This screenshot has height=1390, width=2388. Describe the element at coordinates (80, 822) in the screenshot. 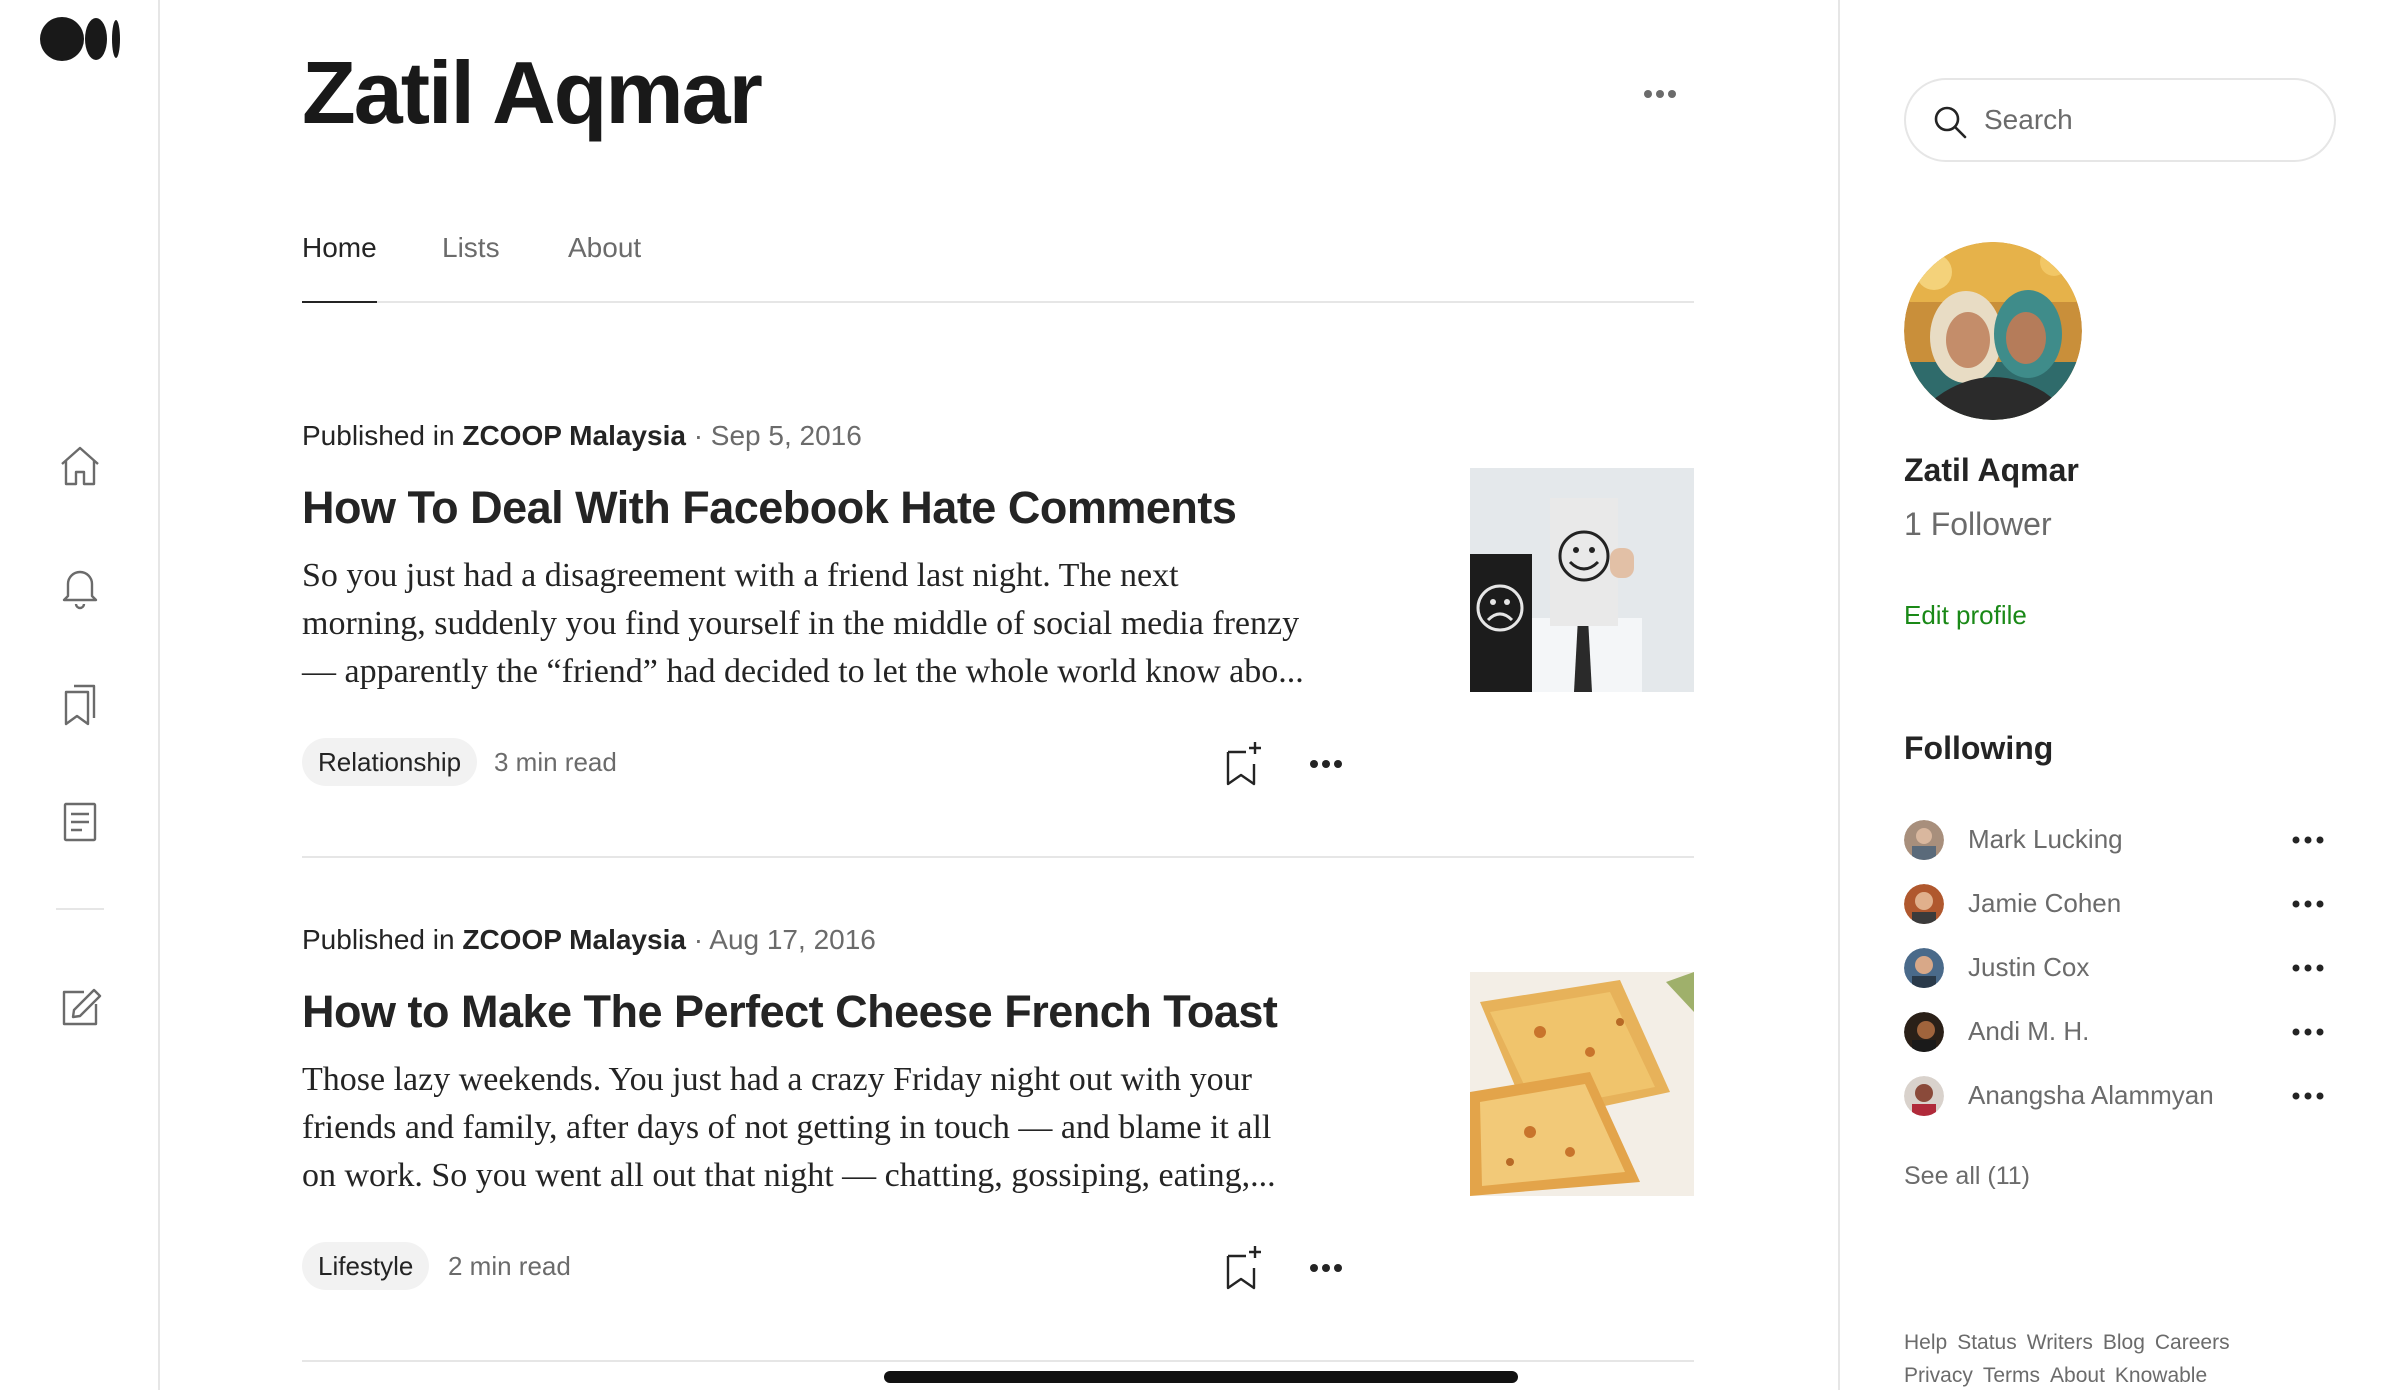

I see `stories-icon` at that location.